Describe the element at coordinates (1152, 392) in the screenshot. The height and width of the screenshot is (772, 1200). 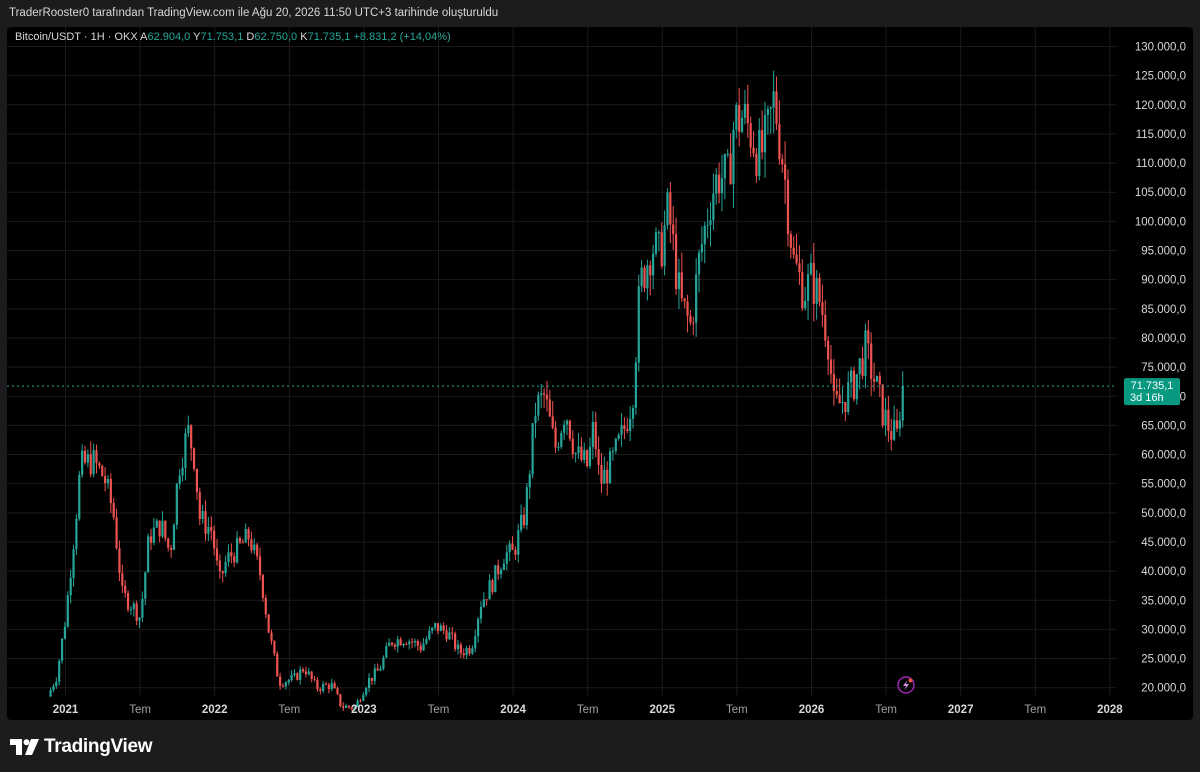
I see `price-badge: 71.735,1 3d 16h` at that location.